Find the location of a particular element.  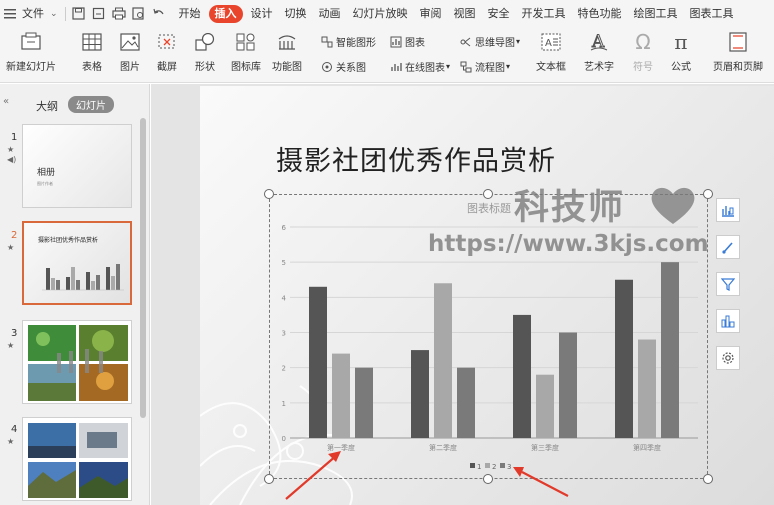

y-tick-label: 3 is located at coordinates (284, 334).